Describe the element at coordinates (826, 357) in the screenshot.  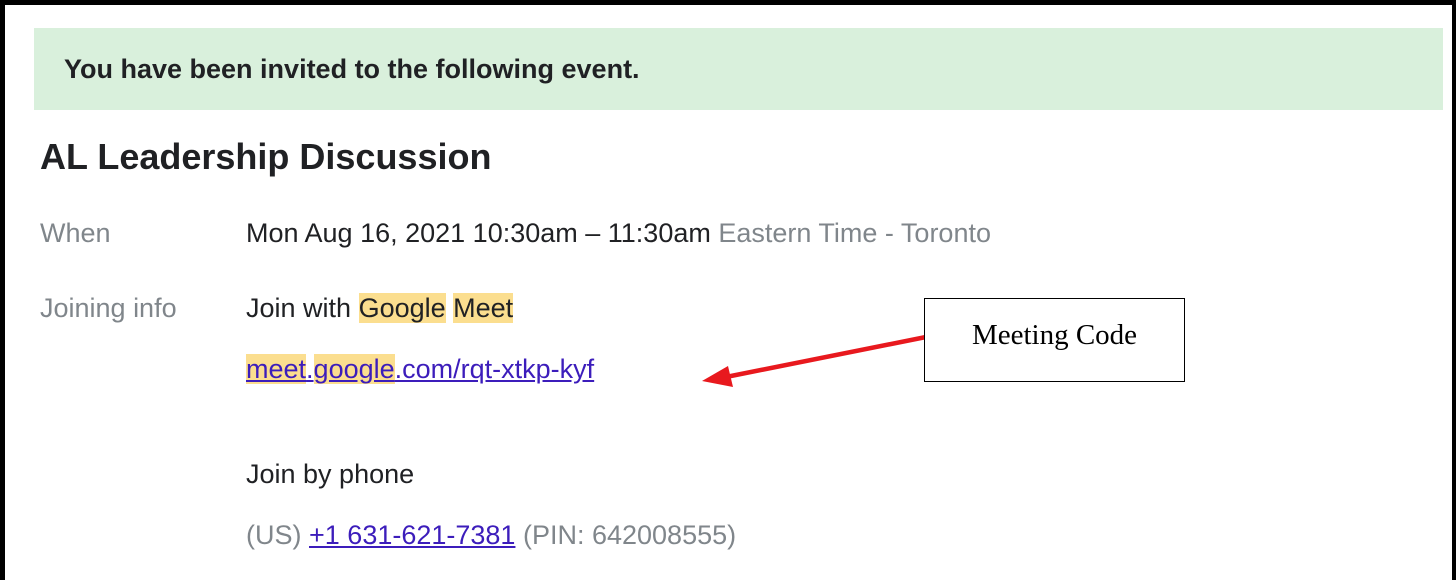
I see `annotation-arrow-shaft` at that location.